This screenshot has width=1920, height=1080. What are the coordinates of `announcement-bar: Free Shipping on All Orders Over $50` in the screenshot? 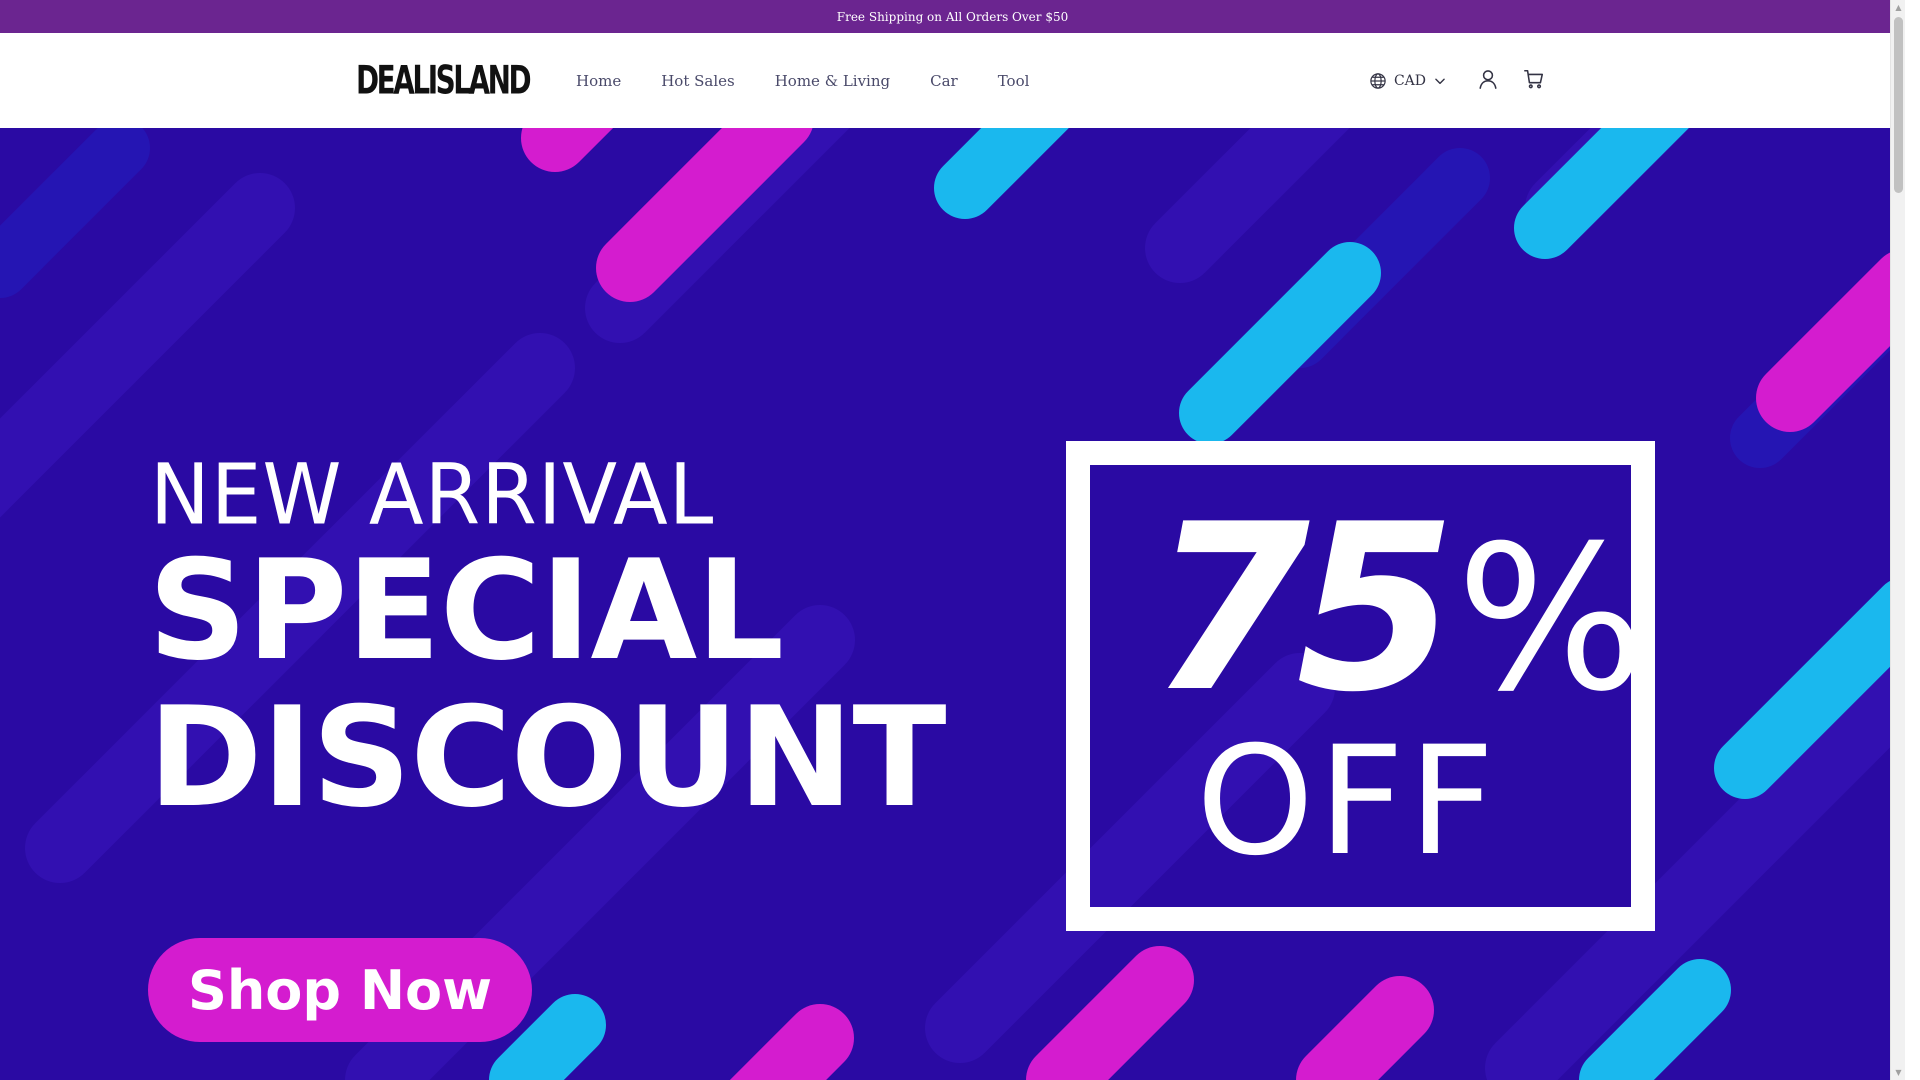 It's located at (952, 16).